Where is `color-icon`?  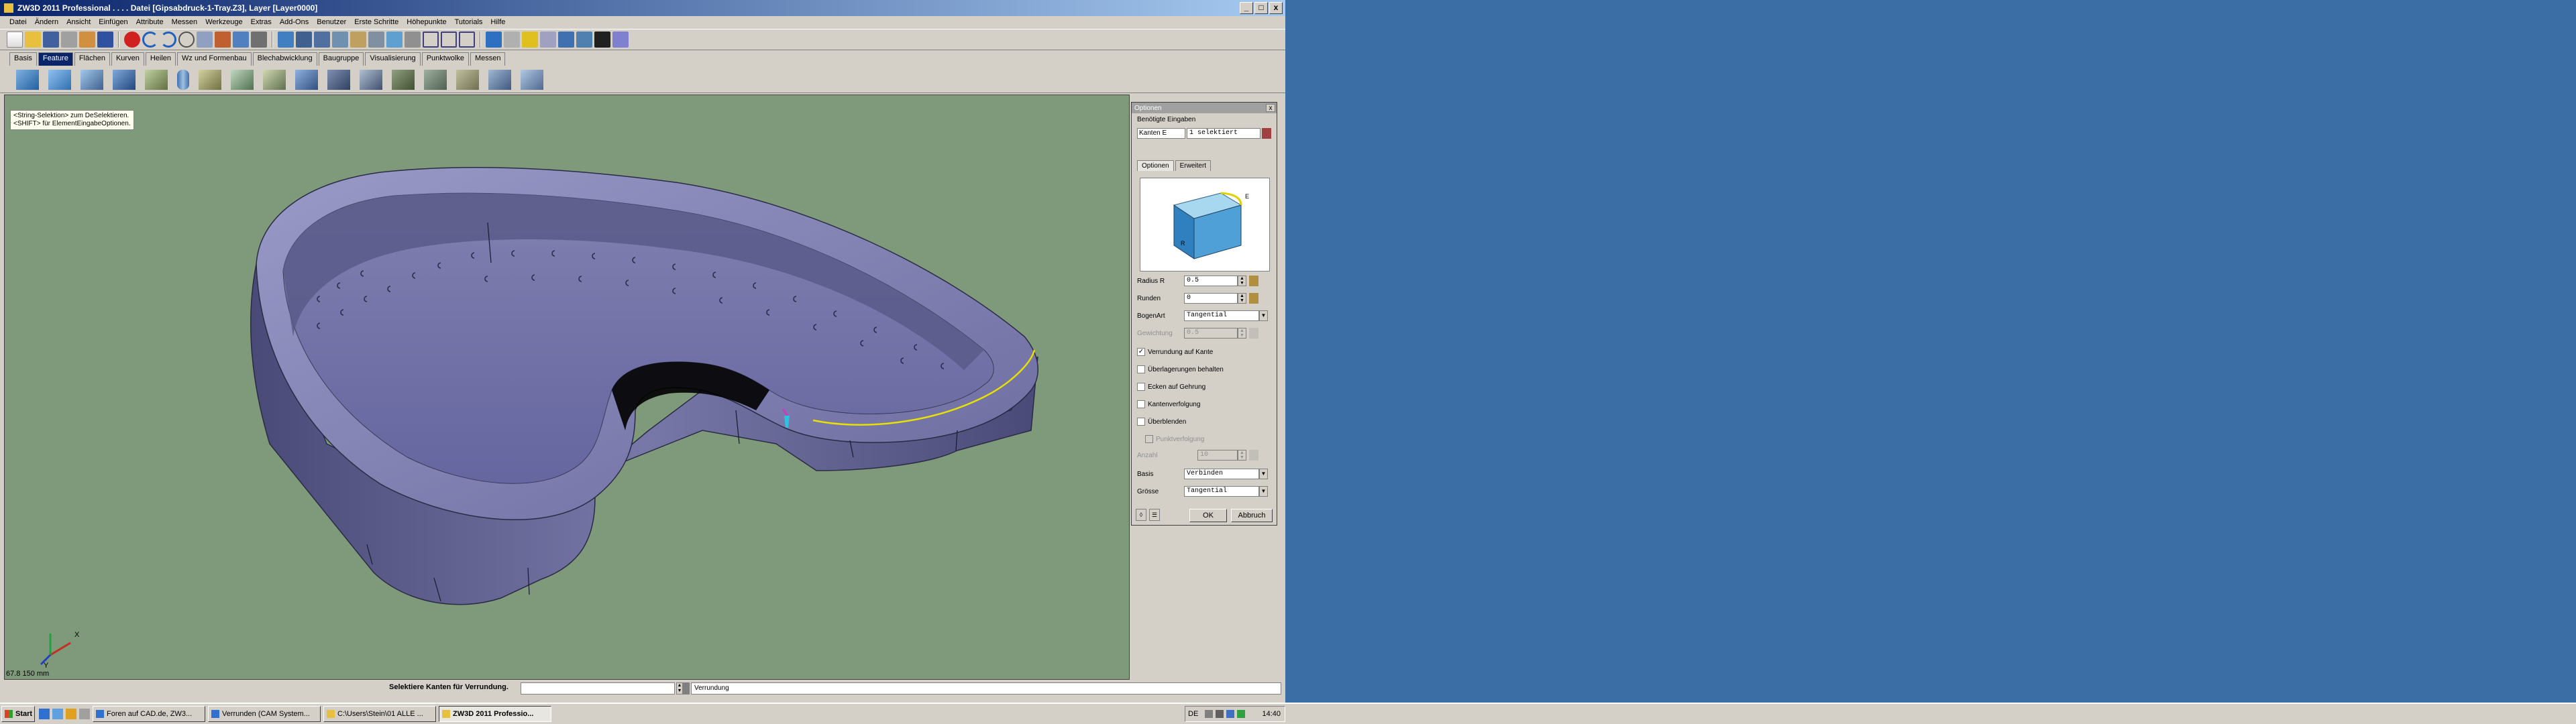
color-icon is located at coordinates (602, 40).